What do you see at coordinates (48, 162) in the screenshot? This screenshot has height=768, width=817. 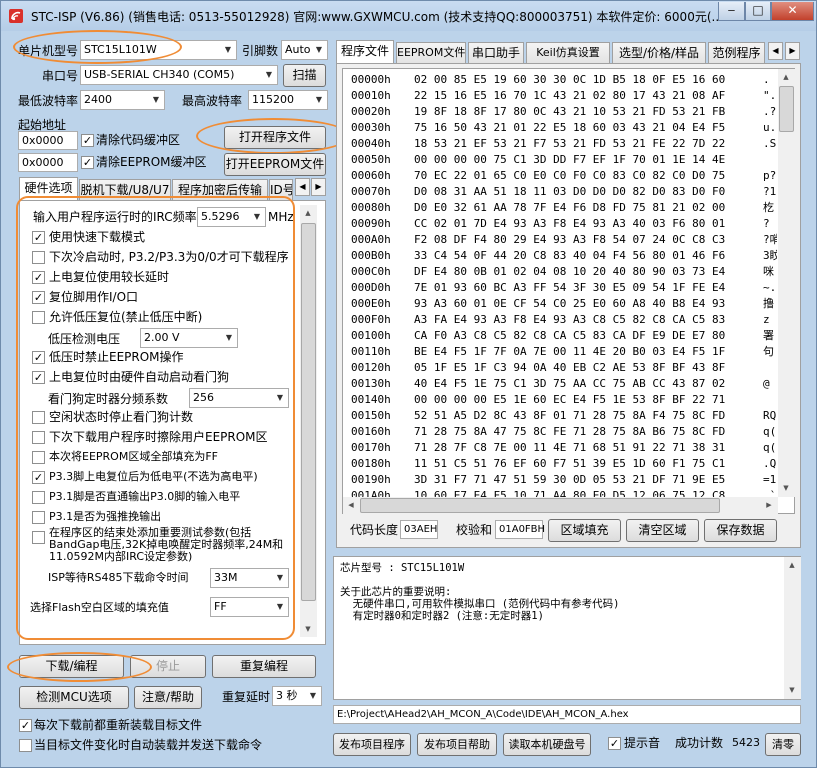 I see `eeprom-address-input: 0x0000` at bounding box center [48, 162].